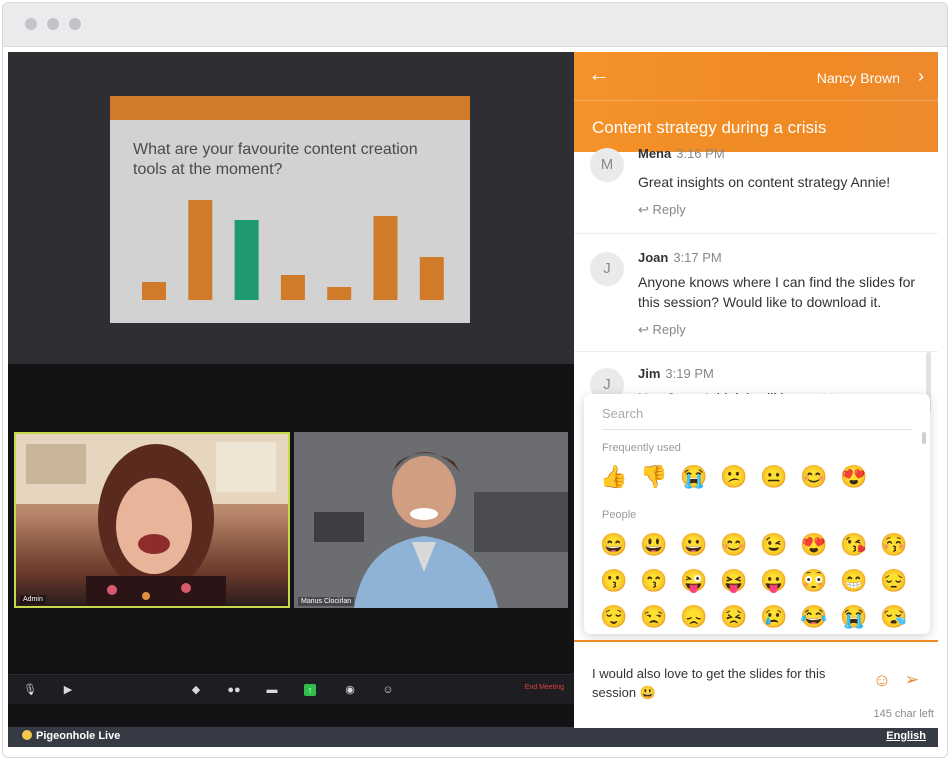 This screenshot has width=950, height=760. Describe the element at coordinates (780, 545) in the screenshot. I see `emoji-option: 😉` at that location.